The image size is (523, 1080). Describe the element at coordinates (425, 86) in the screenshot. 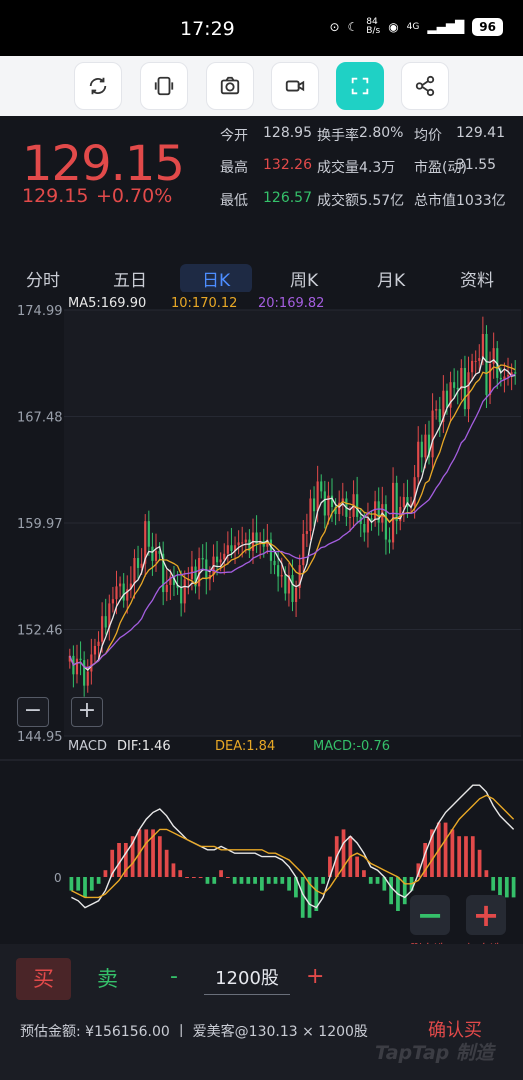

I see `share-button` at that location.